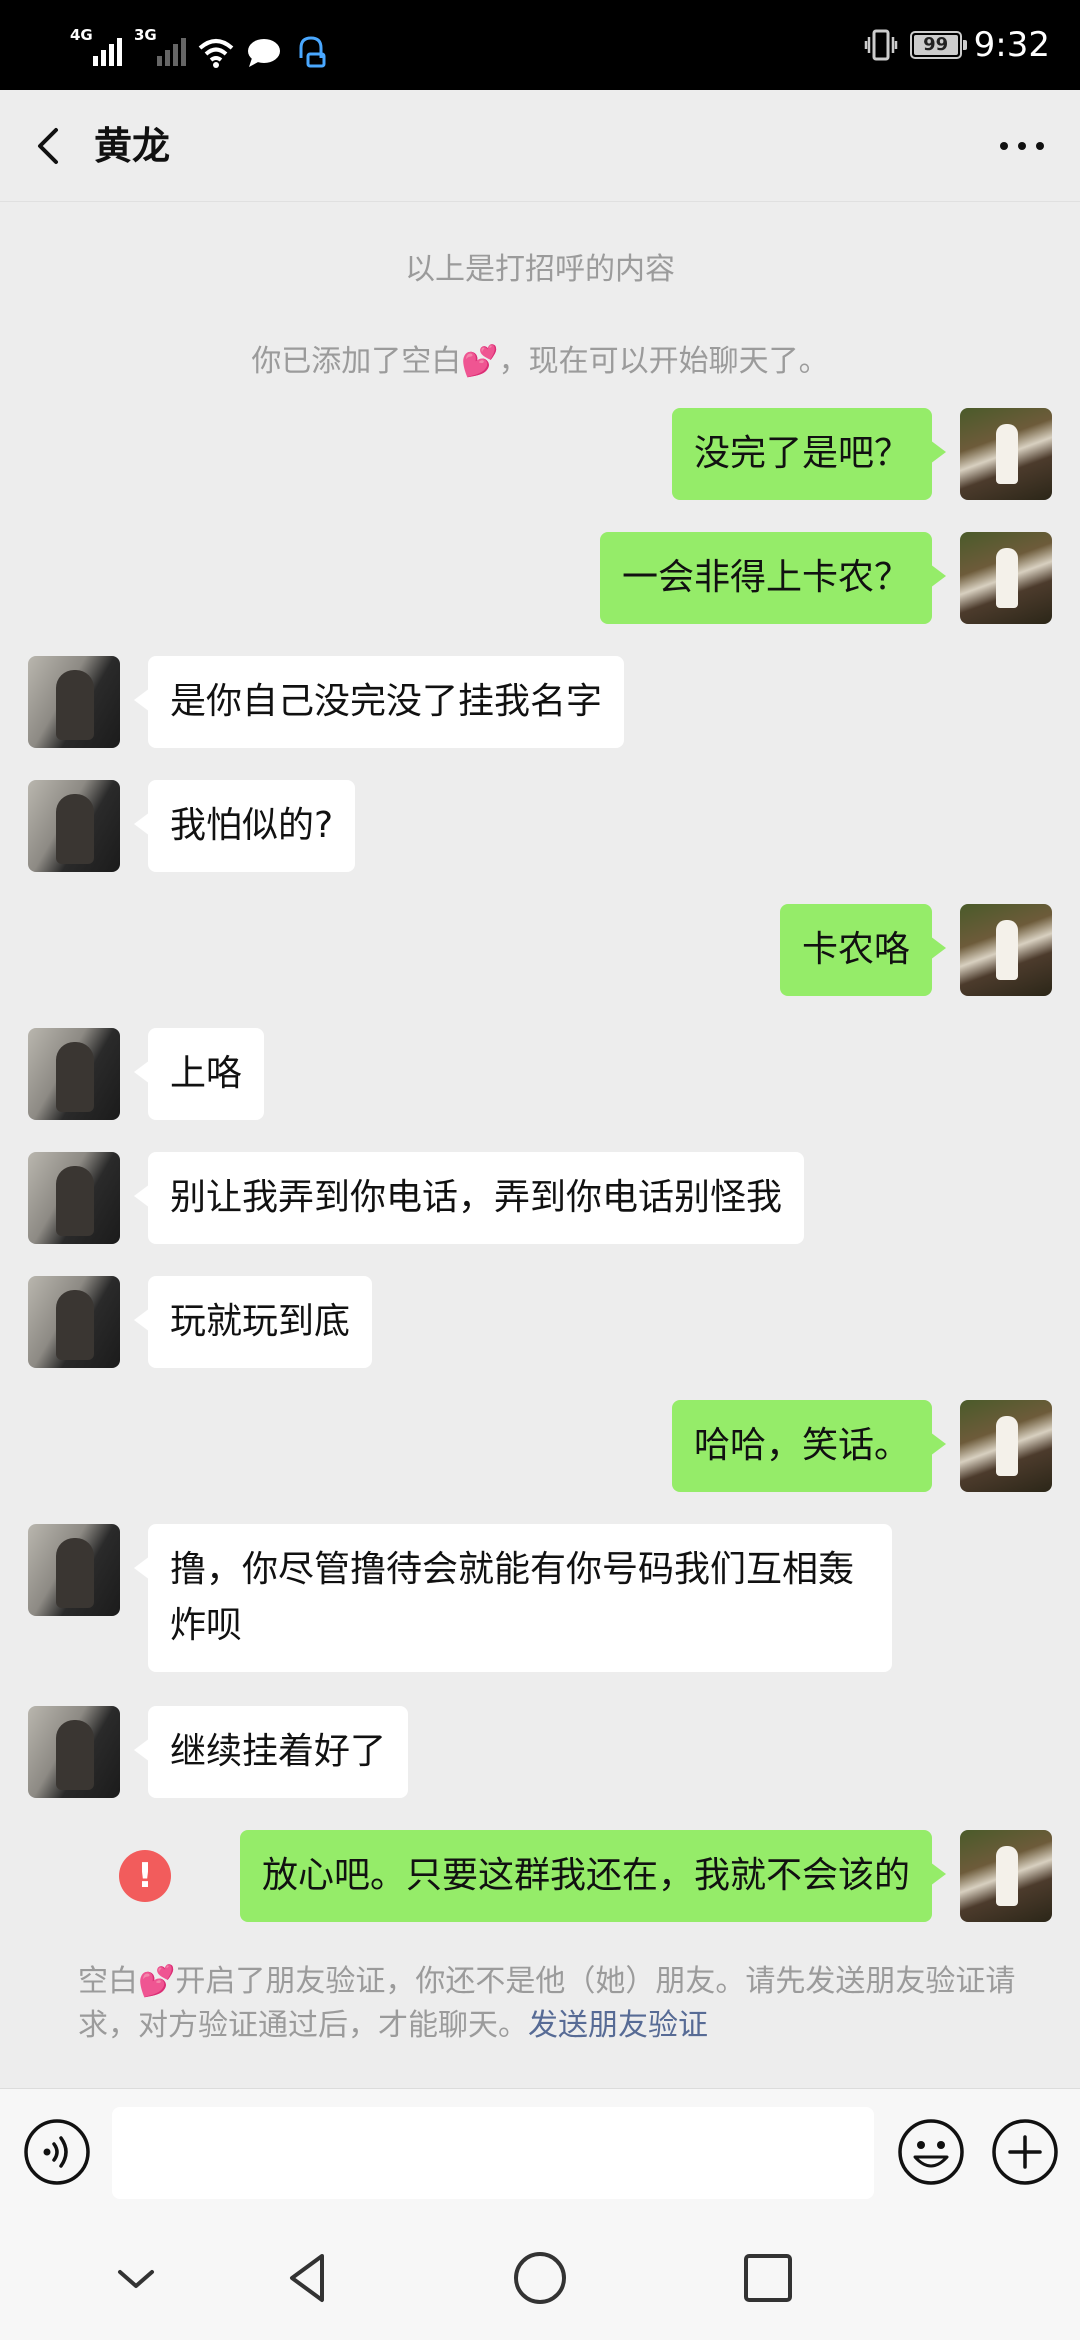 Image resolution: width=1080 pixels, height=2340 pixels. I want to click on message-row: ! 放心吧。只要这群我还在，我就不会该的, so click(540, 1876).